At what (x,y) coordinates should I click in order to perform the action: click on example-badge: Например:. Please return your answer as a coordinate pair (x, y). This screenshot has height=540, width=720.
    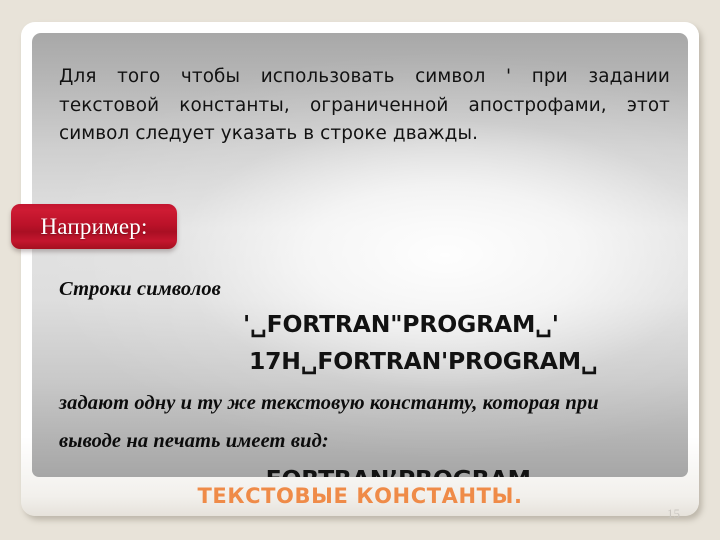
    Looking at the image, I should click on (94, 226).